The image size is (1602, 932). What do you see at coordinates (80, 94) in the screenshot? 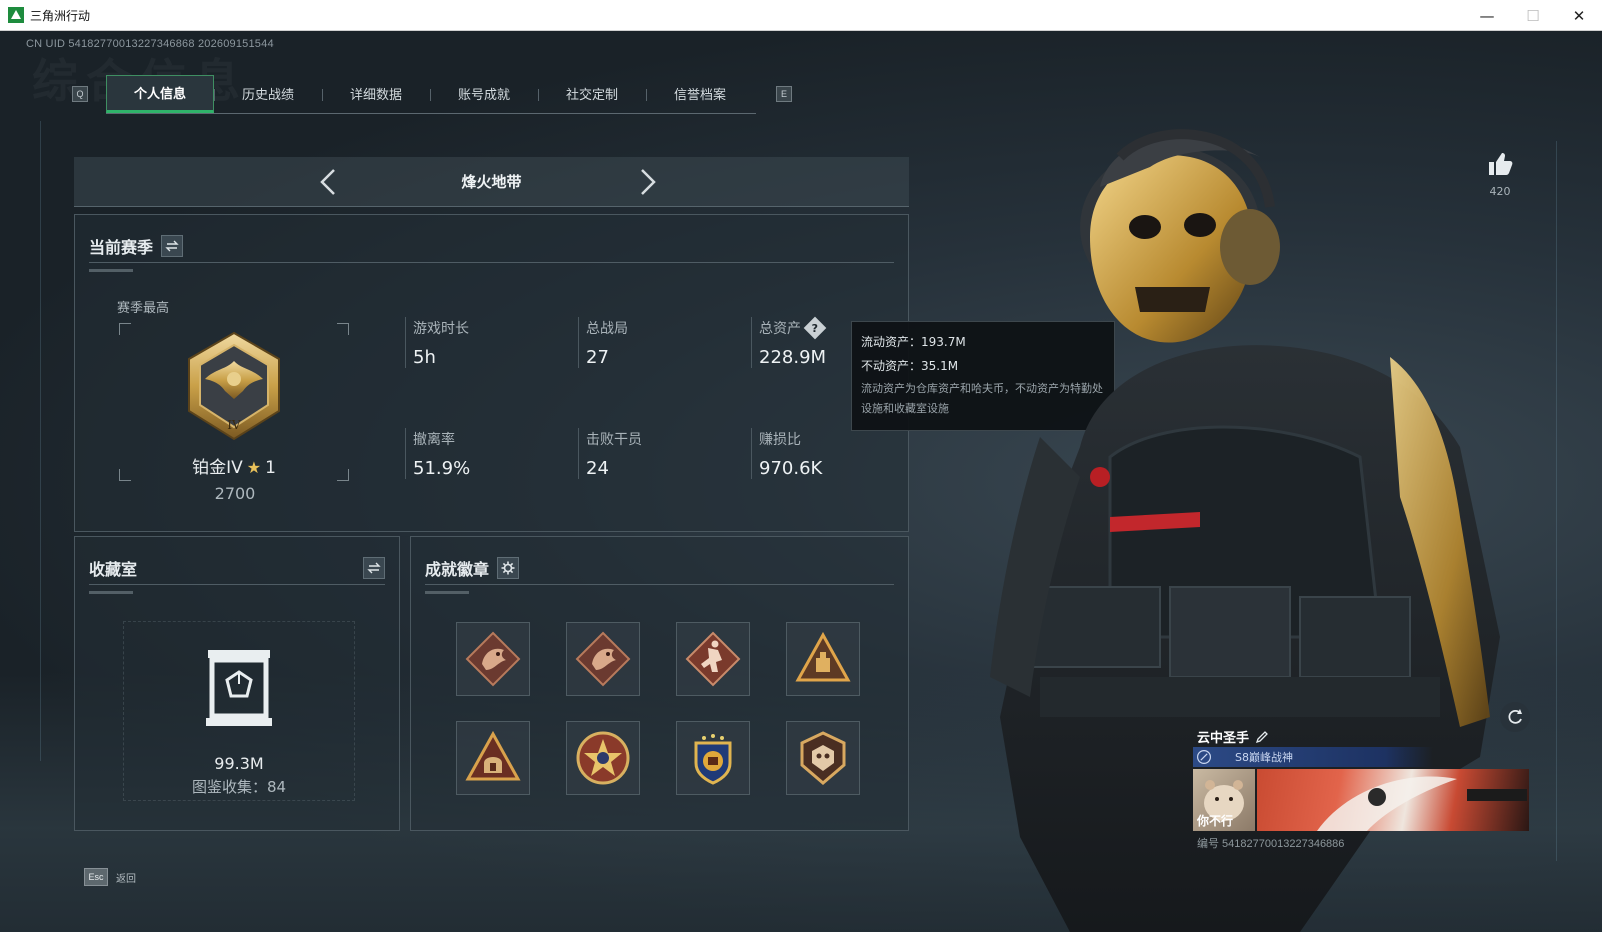
I see `tab-prev-key-hint: Q` at bounding box center [80, 94].